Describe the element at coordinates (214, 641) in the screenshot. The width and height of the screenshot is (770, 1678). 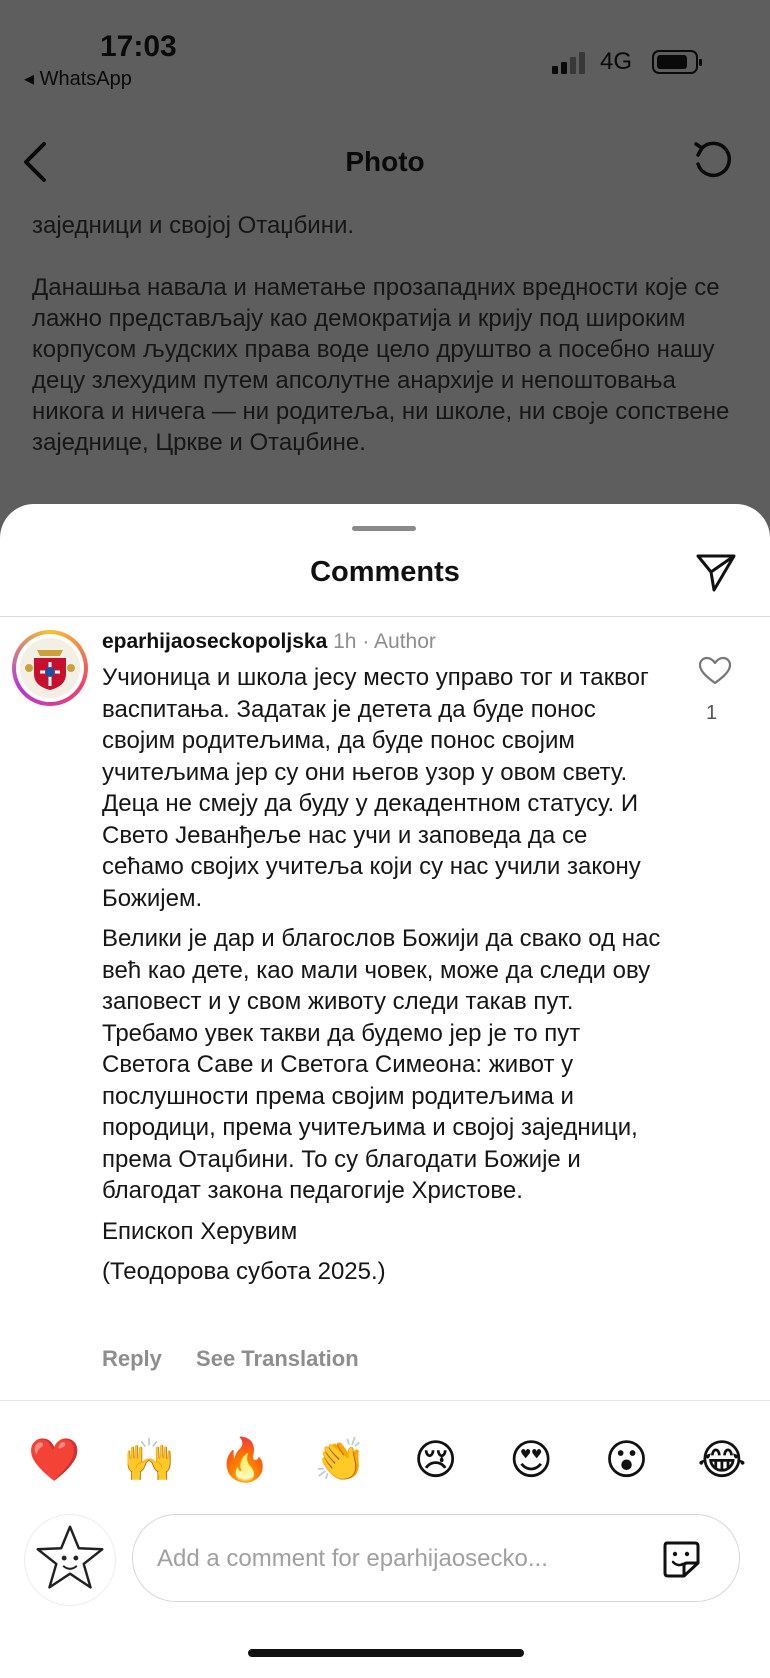
I see `comment-username: eparhijaoseckopoljska` at that location.